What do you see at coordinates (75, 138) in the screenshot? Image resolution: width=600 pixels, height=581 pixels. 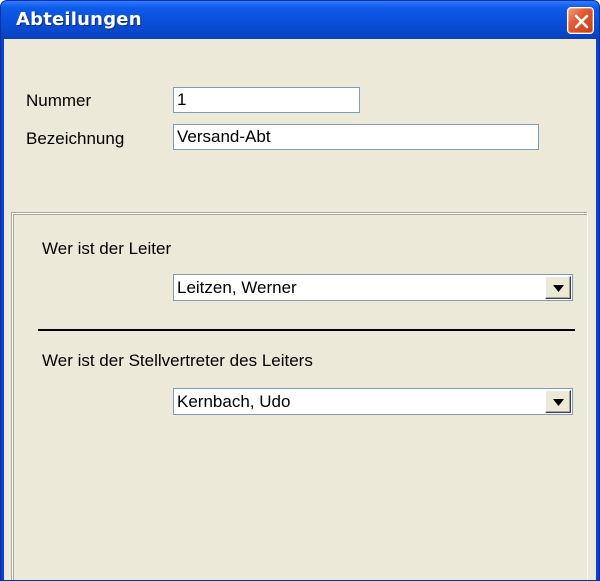 I see `bezeichnung-label: Bezeichnung` at bounding box center [75, 138].